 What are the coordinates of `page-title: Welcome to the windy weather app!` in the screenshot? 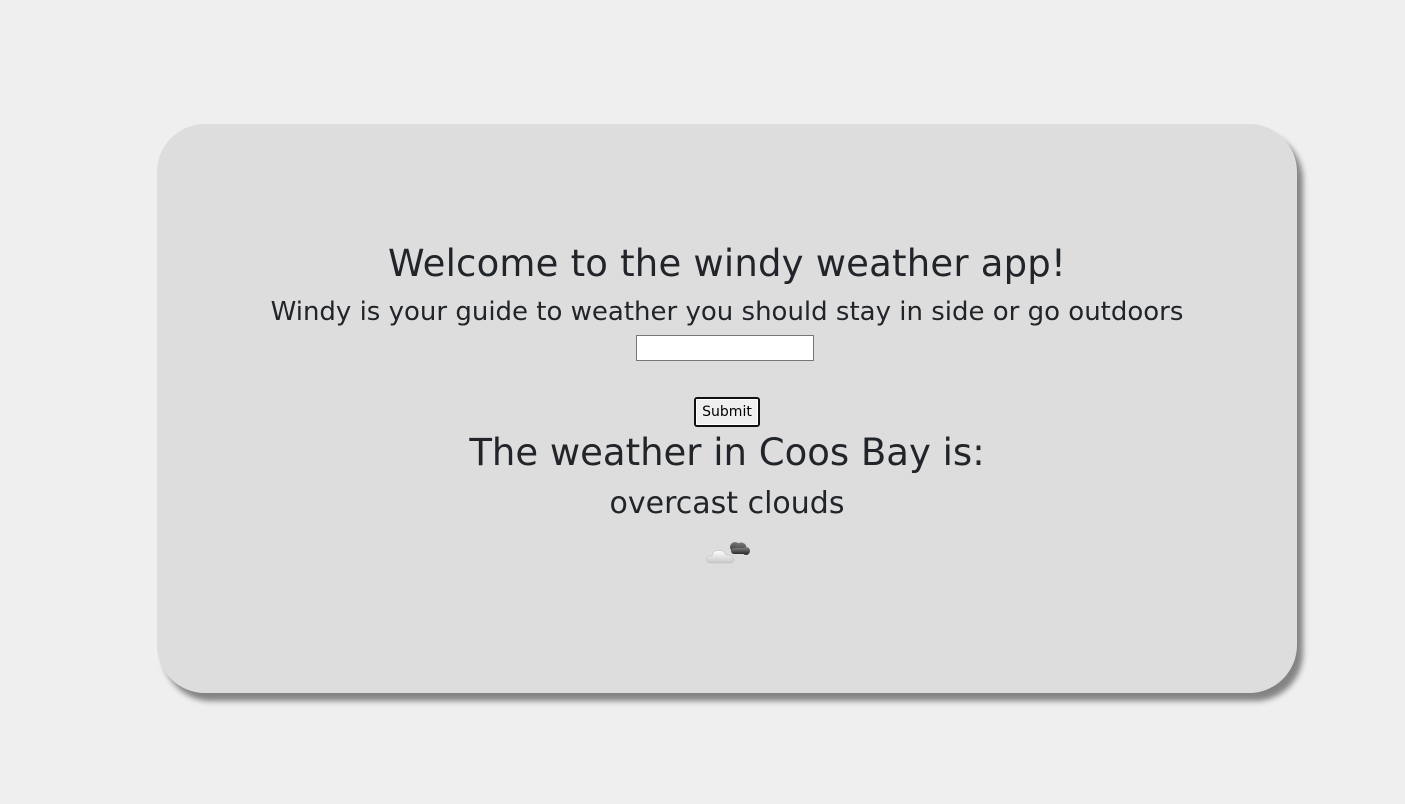 It's located at (726, 263).